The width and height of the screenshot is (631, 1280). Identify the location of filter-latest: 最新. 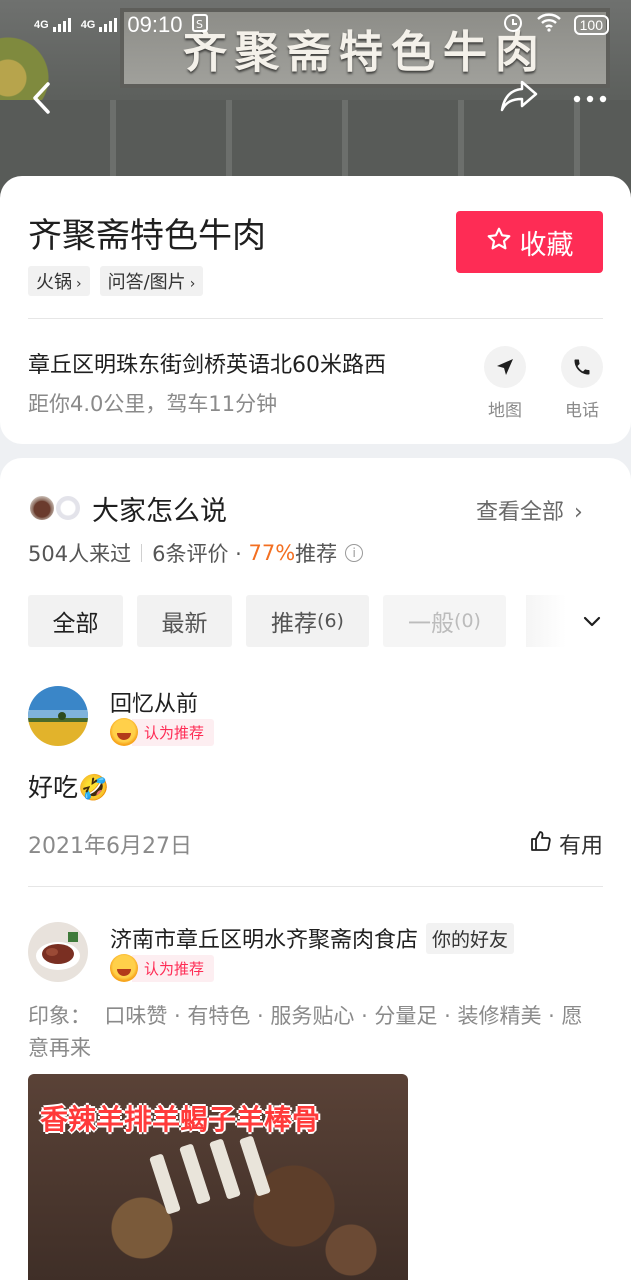
(184, 621).